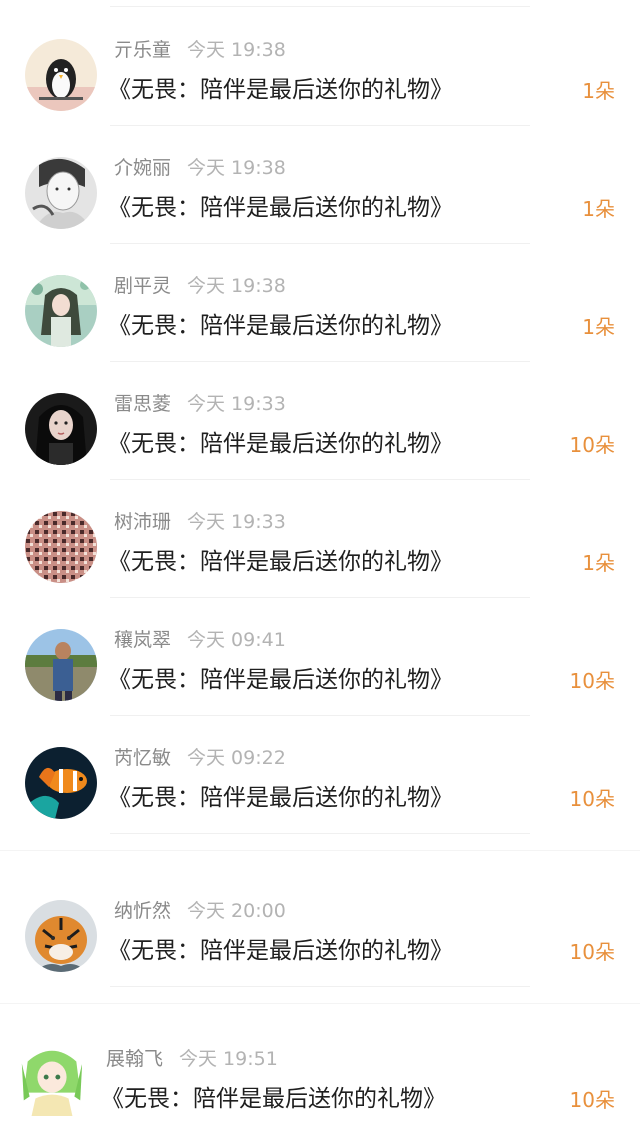 The height and width of the screenshot is (1143, 640). I want to click on meta-line: 树沛珊 今天 19:33, so click(200, 522).